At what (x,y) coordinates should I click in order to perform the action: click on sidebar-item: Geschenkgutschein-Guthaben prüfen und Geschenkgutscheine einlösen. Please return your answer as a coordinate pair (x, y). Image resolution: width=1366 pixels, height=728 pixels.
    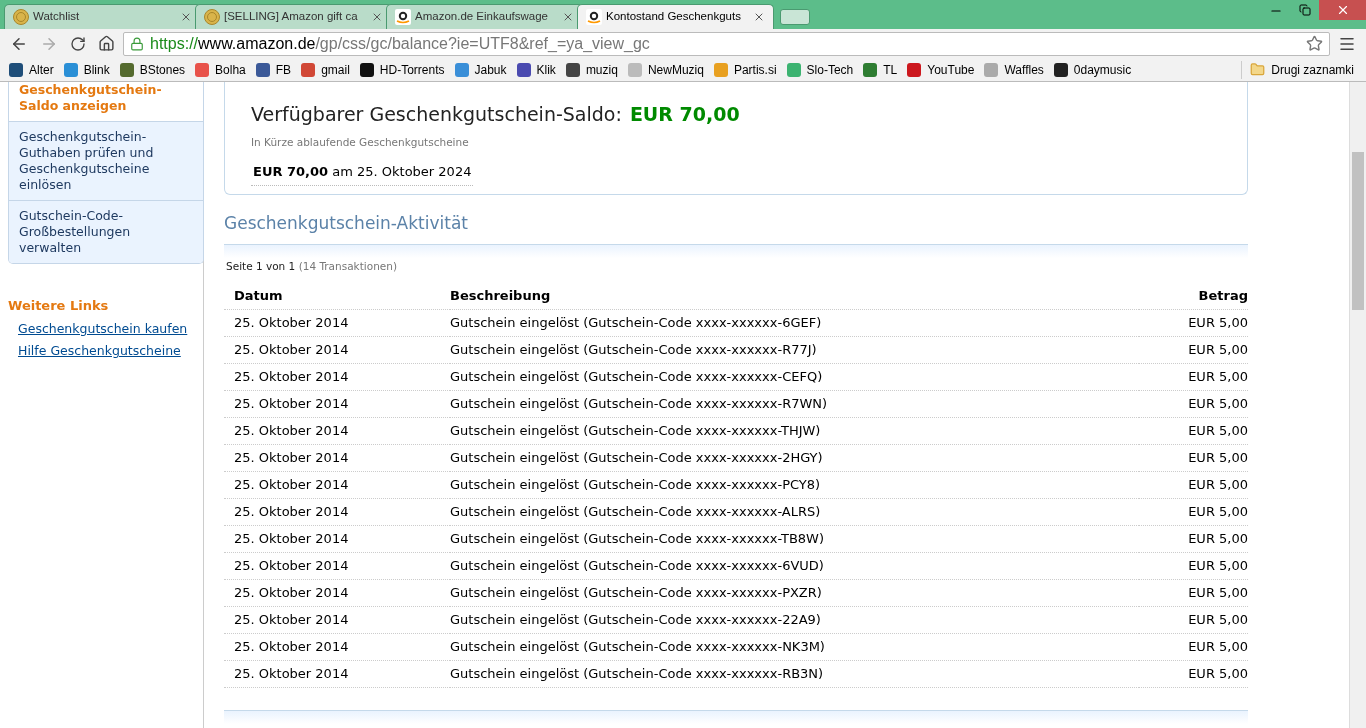
    Looking at the image, I should click on (106, 160).